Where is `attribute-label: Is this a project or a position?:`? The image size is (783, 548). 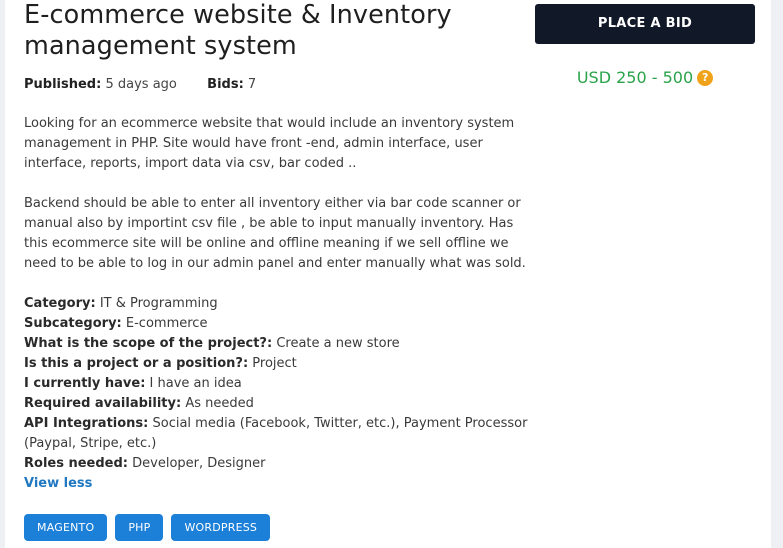 attribute-label: Is this a project or a position?: is located at coordinates (136, 363).